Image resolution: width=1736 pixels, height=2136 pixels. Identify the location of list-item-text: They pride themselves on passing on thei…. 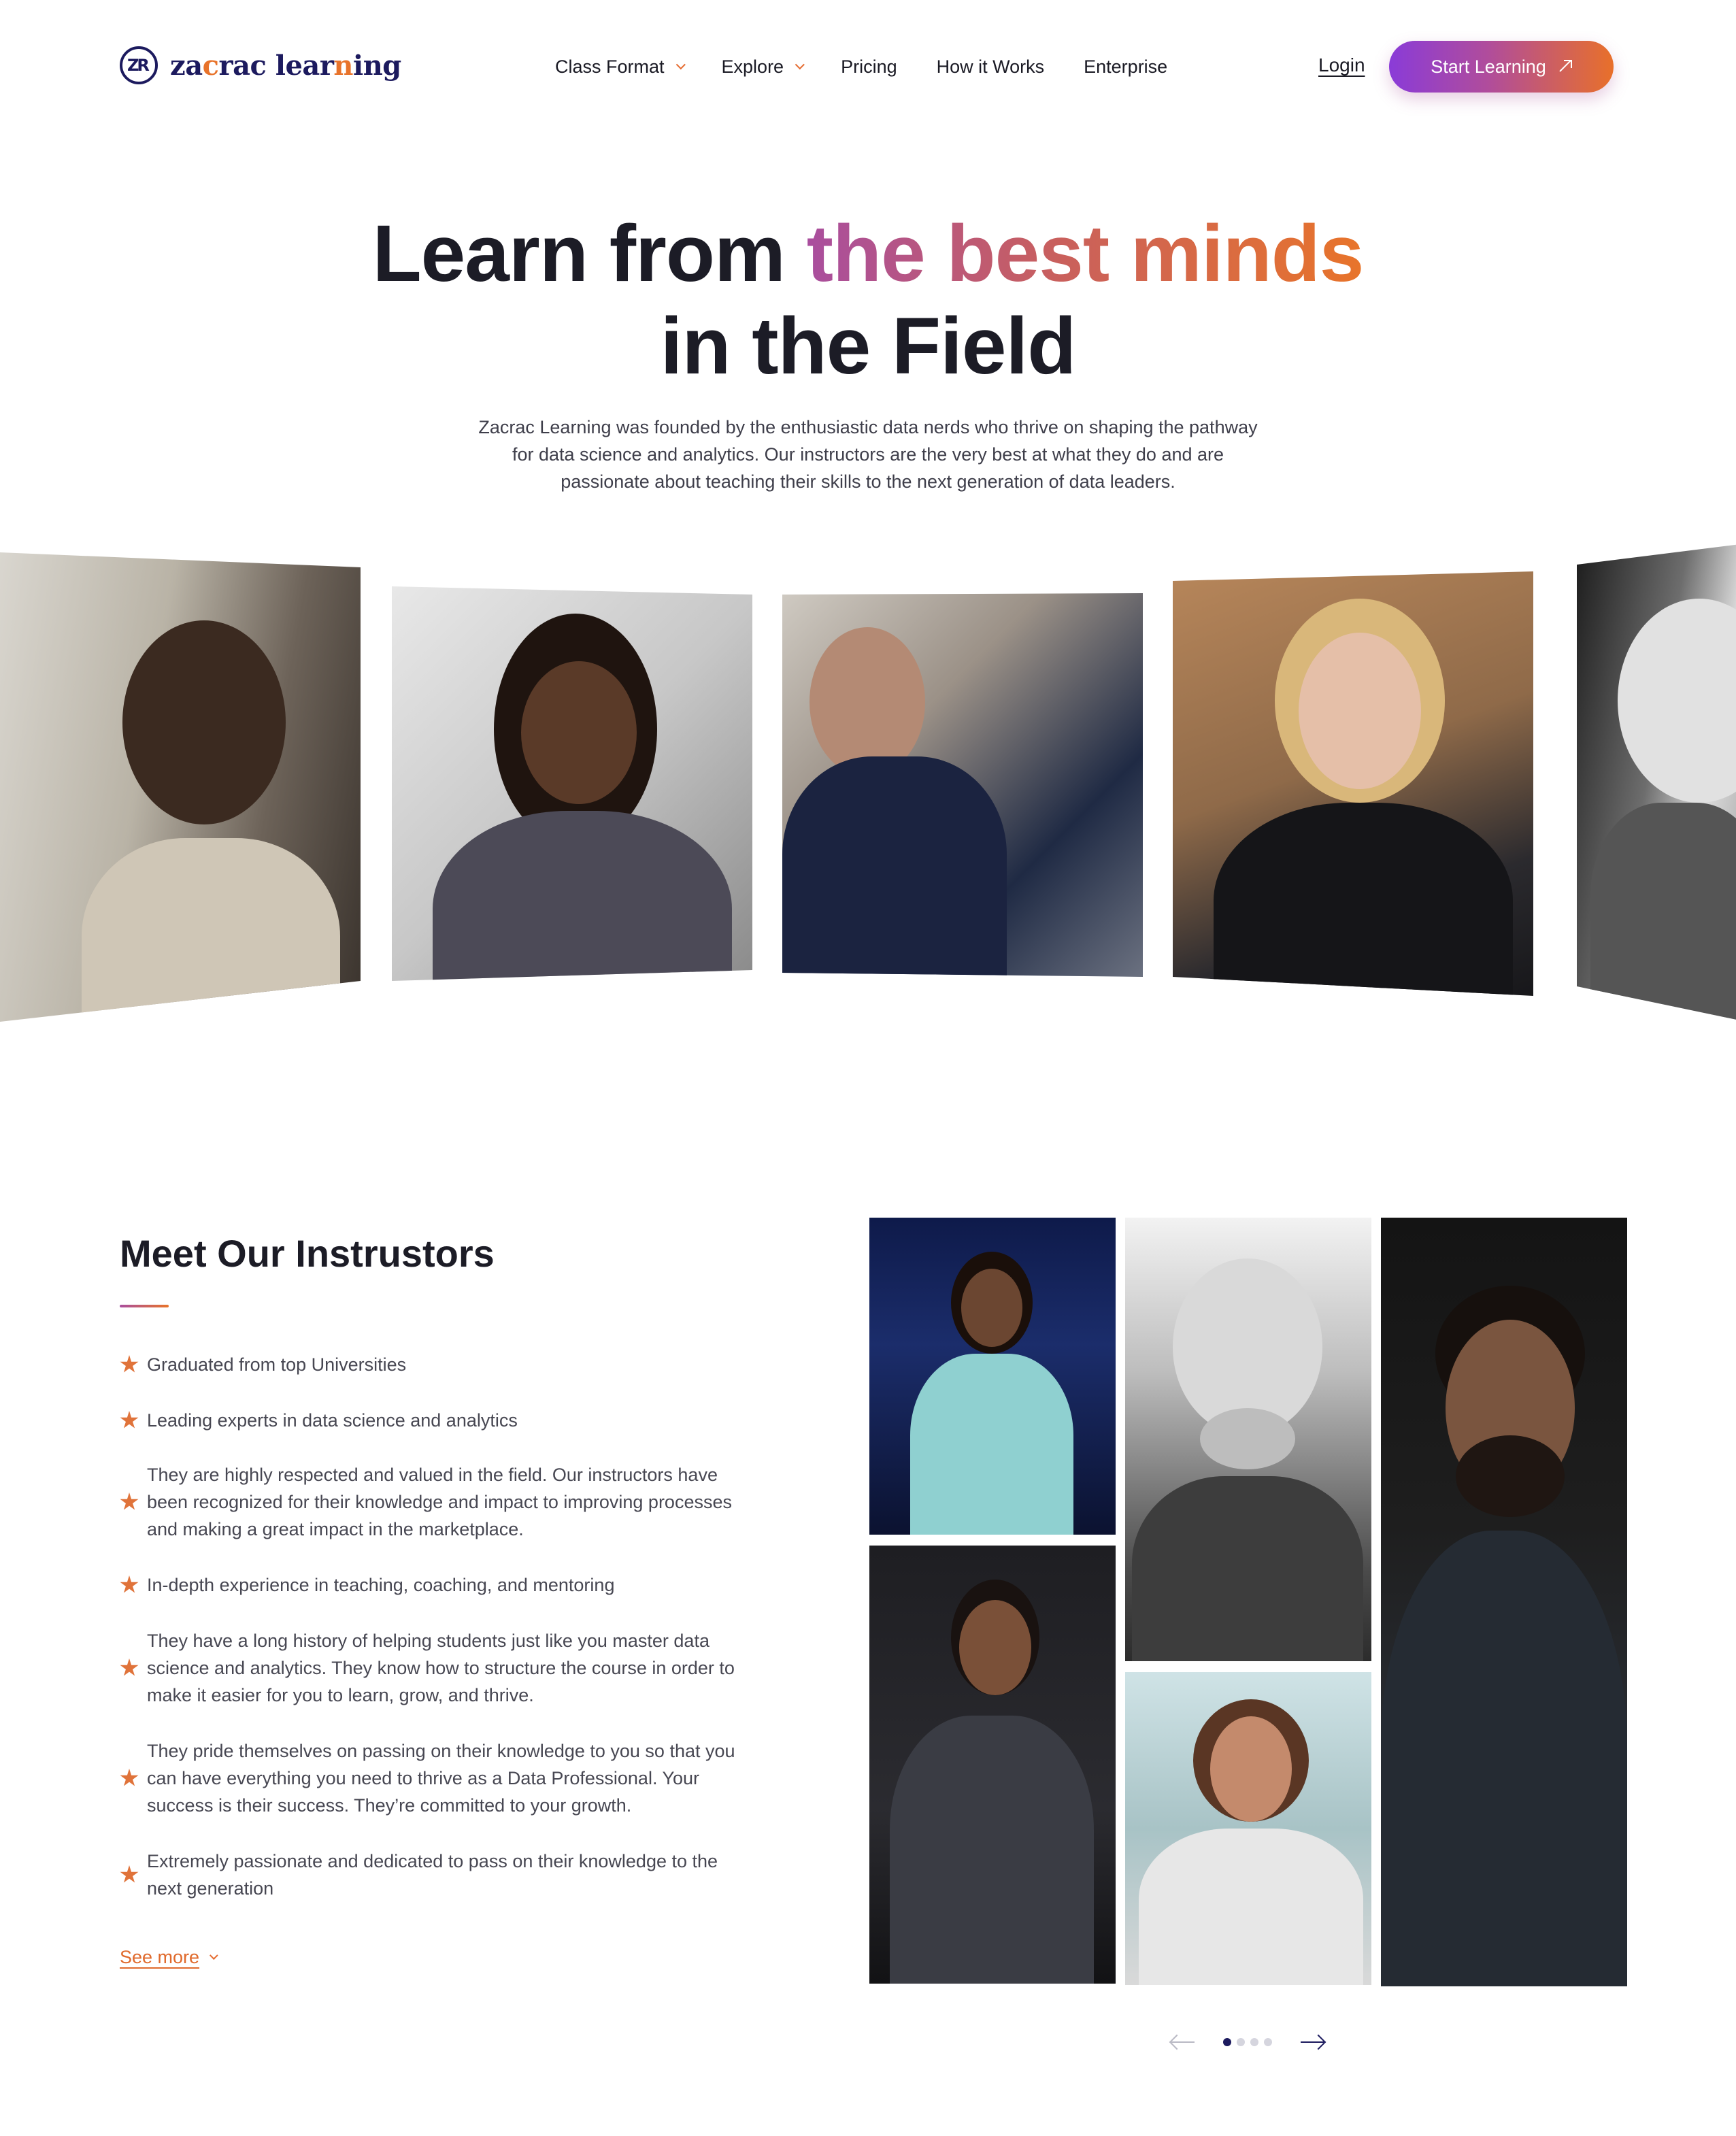
(441, 1778).